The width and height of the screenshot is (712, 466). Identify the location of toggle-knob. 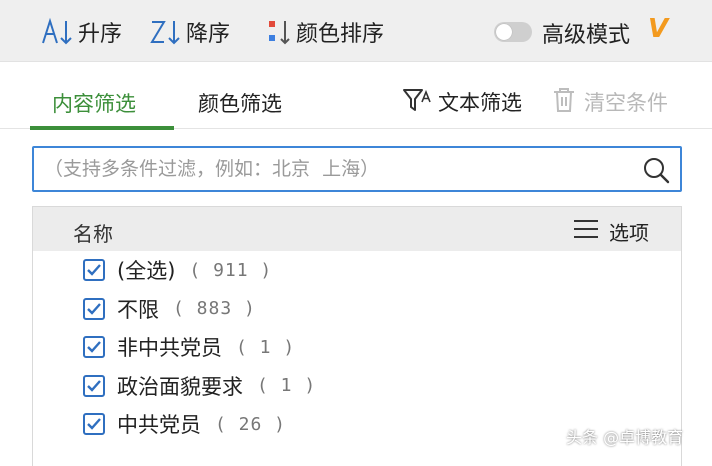
(504, 32).